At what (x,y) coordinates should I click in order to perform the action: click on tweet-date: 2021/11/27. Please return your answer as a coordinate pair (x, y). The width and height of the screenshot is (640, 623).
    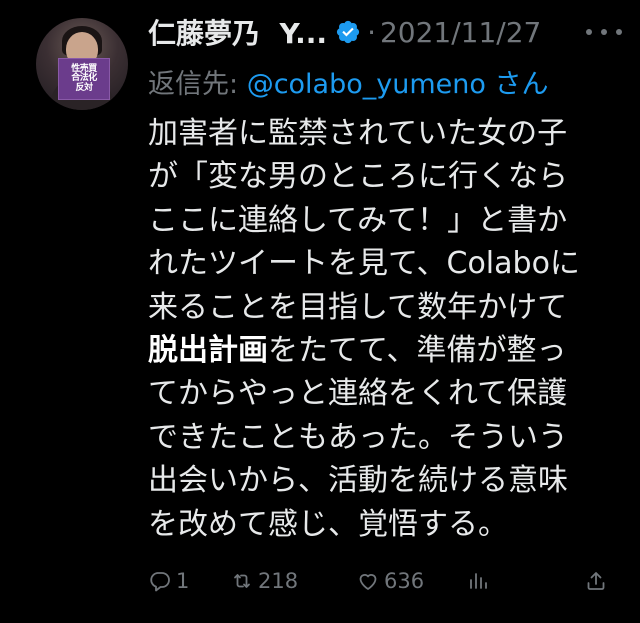
    Looking at the image, I should click on (460, 32).